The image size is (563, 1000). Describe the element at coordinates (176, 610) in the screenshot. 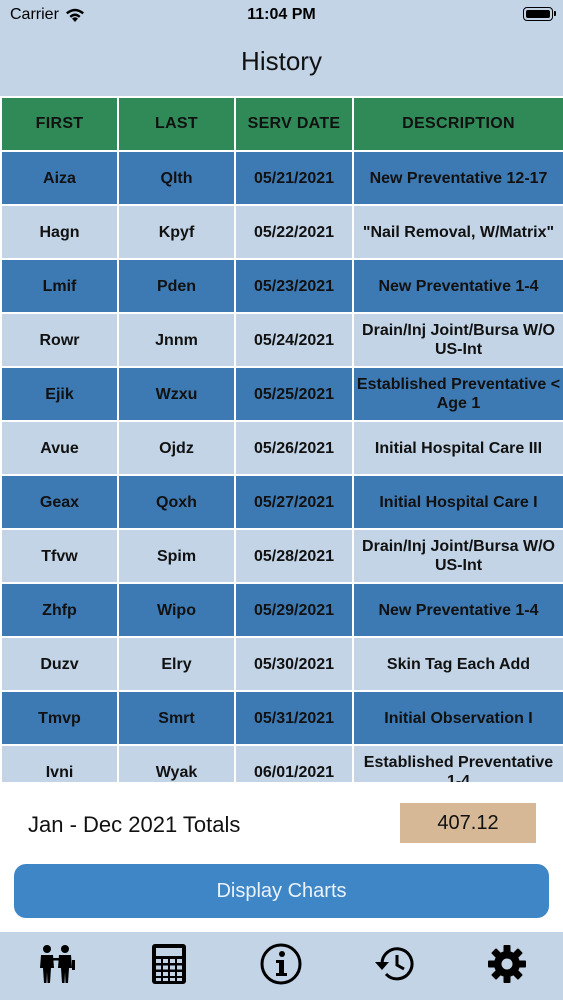

I see `cell-last: Wipo` at that location.